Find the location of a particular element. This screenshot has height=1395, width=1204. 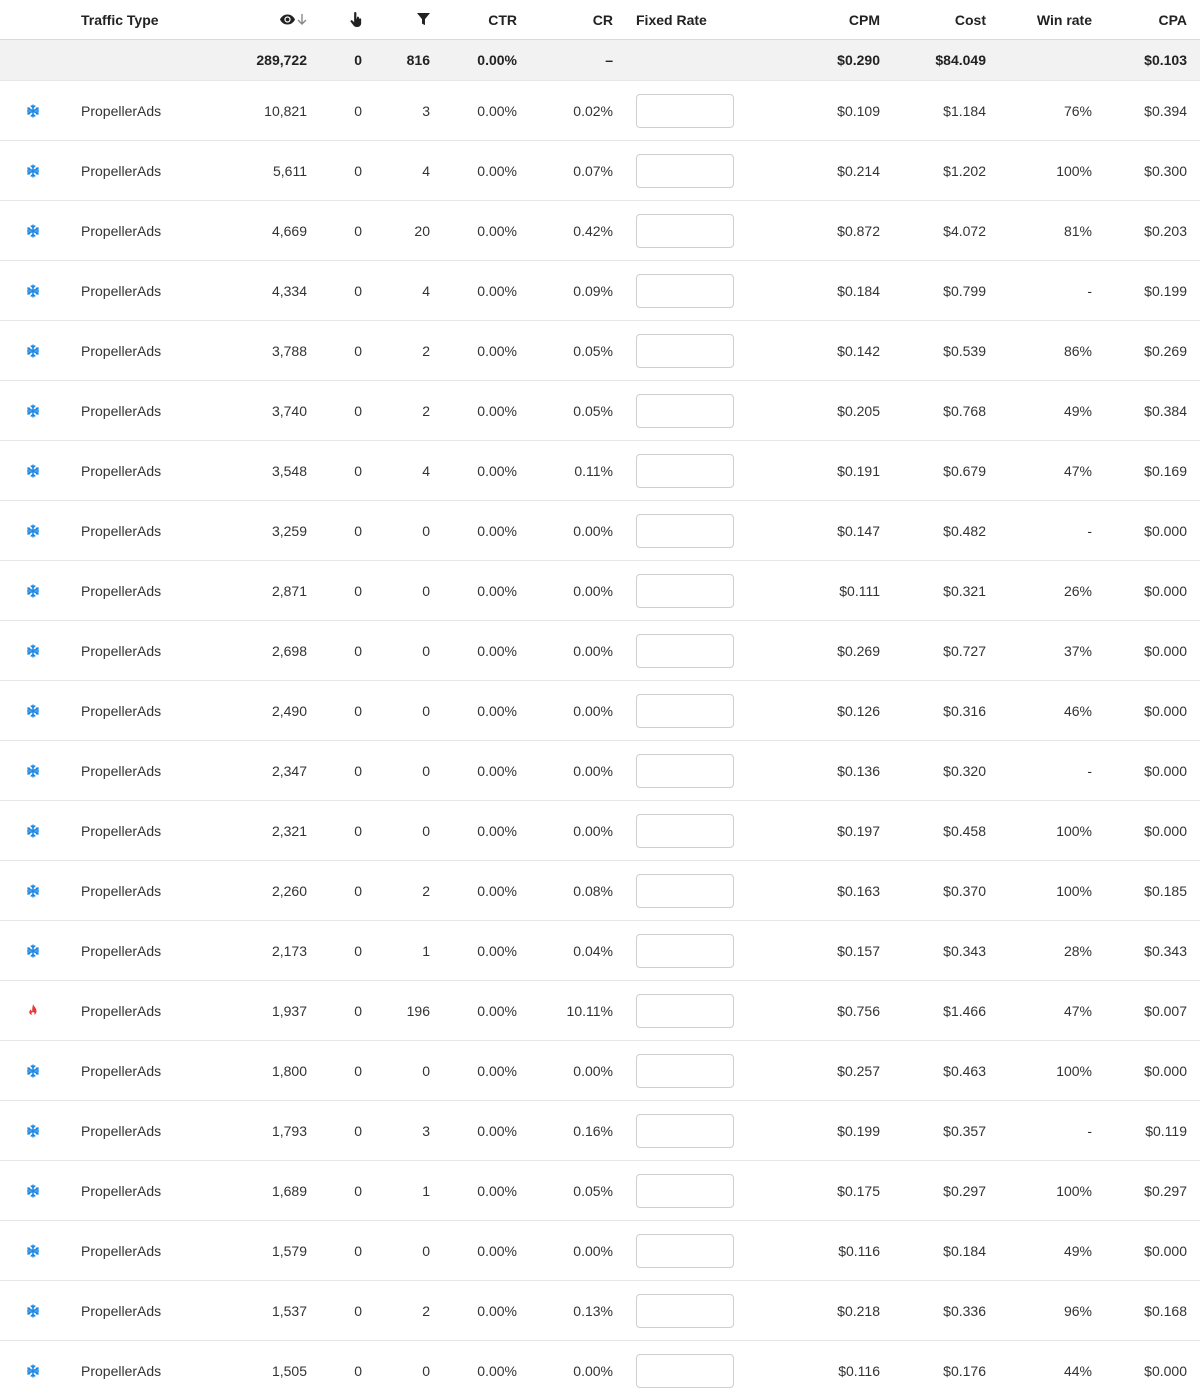

cost-value: $0.320 is located at coordinates (964, 770).